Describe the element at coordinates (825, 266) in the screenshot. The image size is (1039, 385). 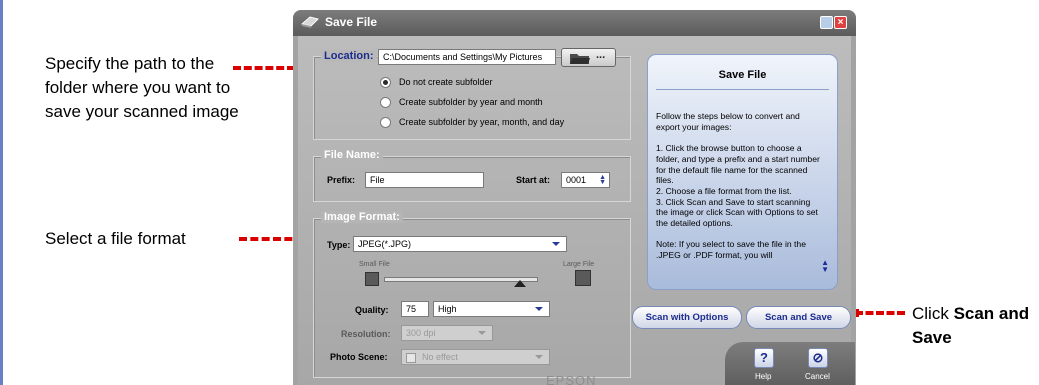
I see `help-scroll-icon: ▲ ▼` at that location.